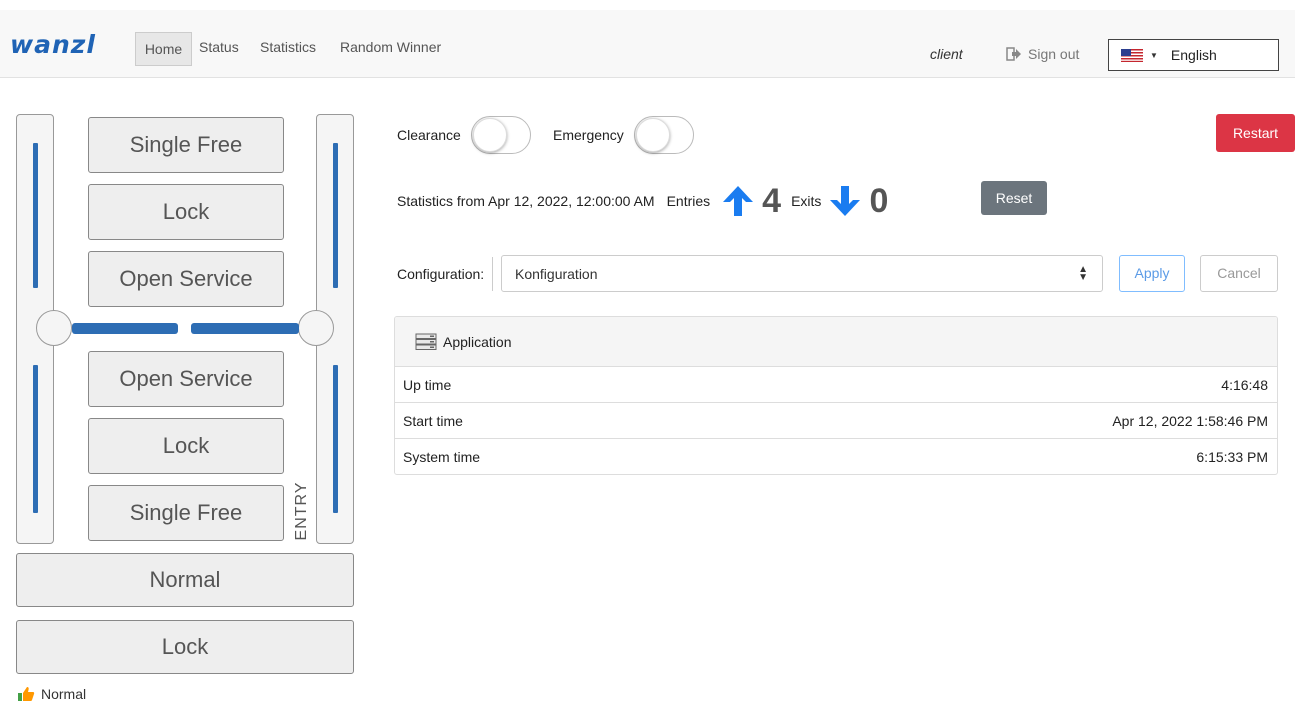 This screenshot has width=1295, height=704. What do you see at coordinates (1239, 273) in the screenshot?
I see `cancel-button: Cancel` at bounding box center [1239, 273].